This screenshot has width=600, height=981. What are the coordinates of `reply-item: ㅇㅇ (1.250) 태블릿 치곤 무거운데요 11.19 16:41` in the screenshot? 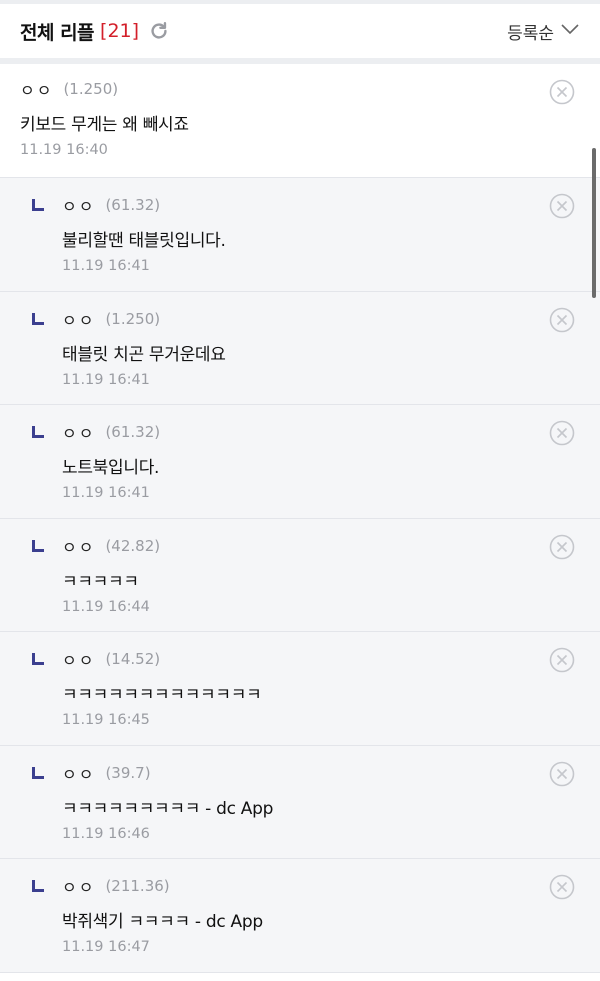 It's located at (300, 348).